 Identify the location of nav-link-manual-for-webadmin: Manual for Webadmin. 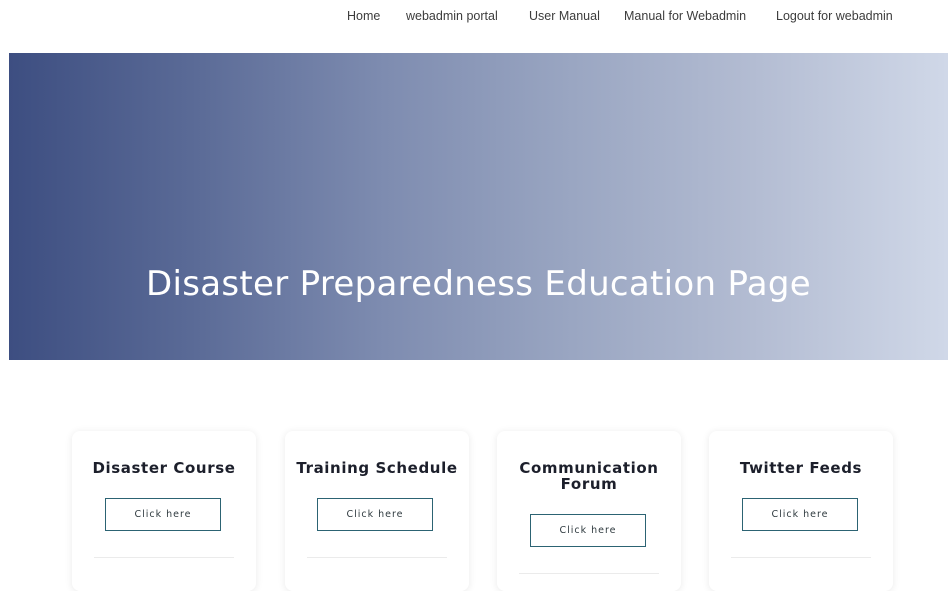
(685, 16).